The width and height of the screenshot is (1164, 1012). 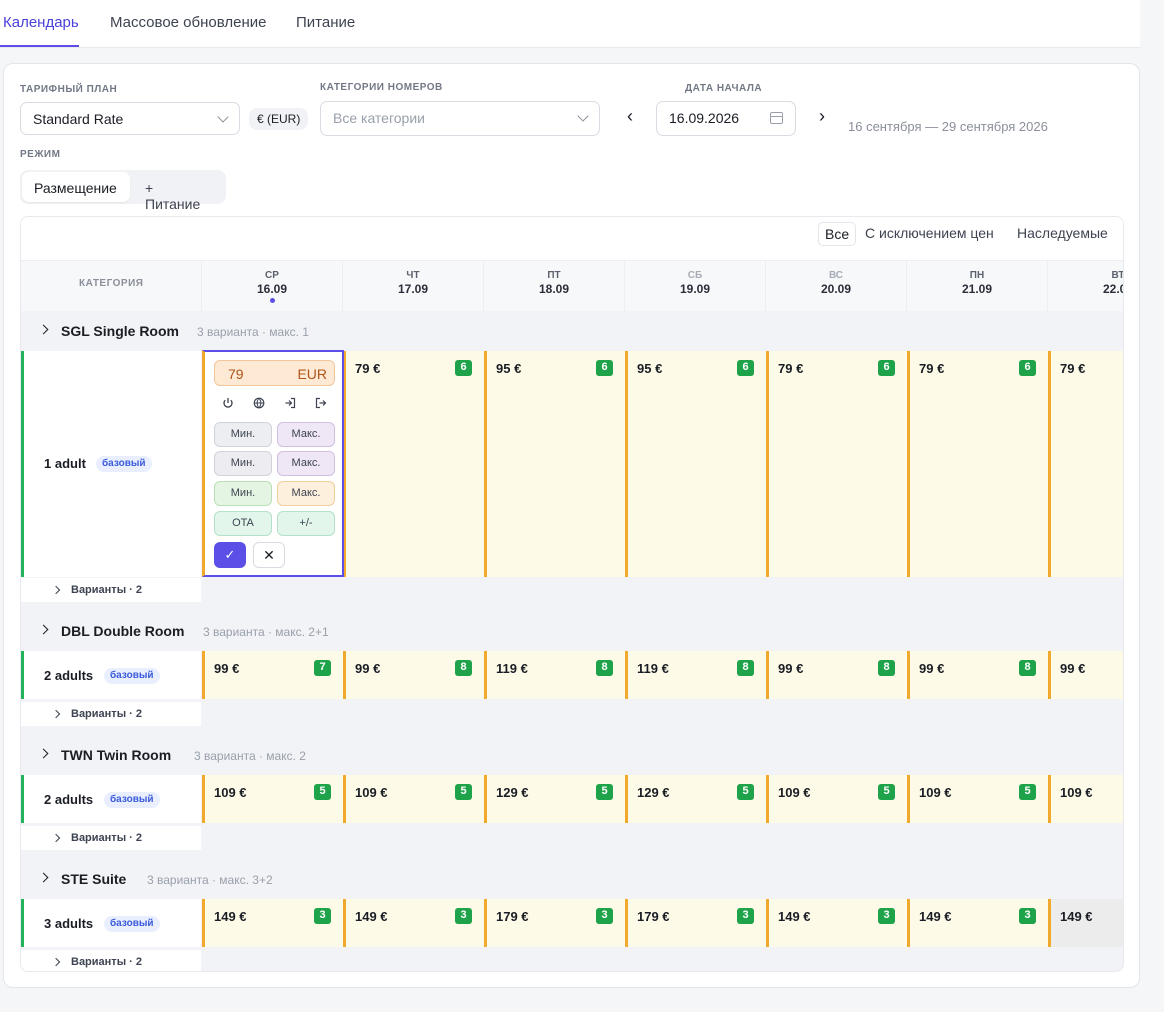 What do you see at coordinates (223, 117) in the screenshot?
I see `chevron-down-icon` at bounding box center [223, 117].